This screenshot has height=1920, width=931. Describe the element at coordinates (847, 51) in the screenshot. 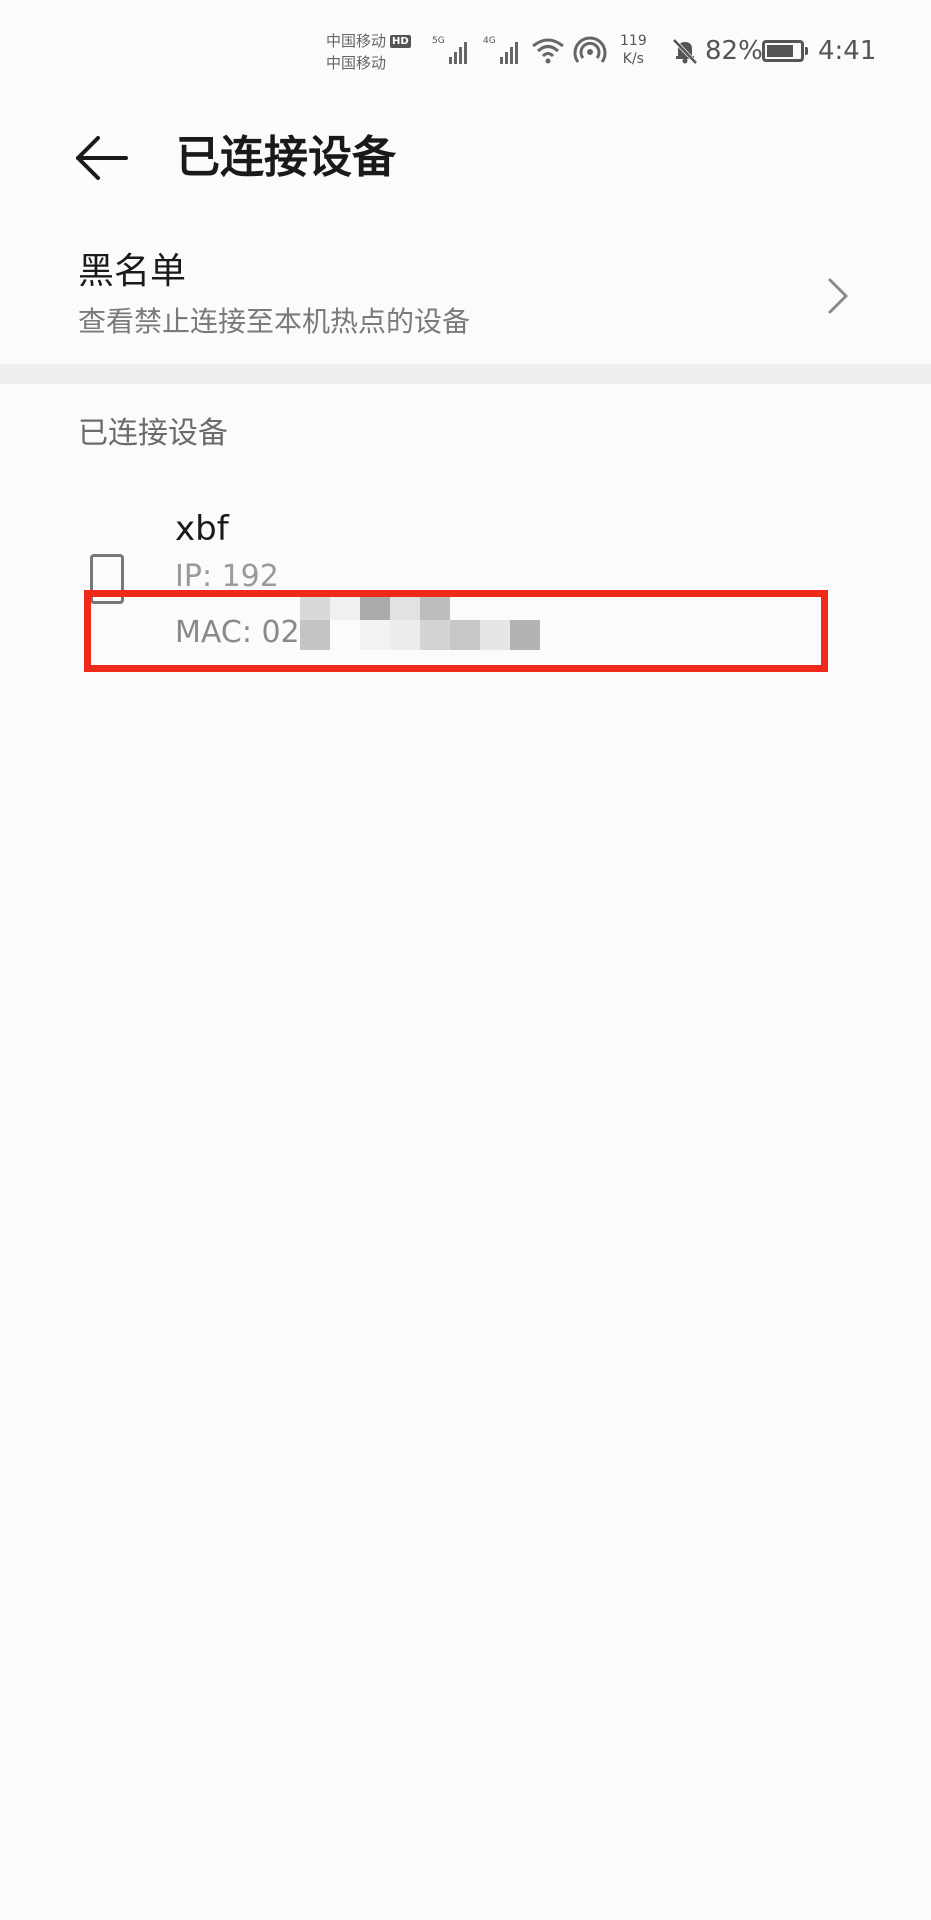

I see `clock: 4:41` at that location.